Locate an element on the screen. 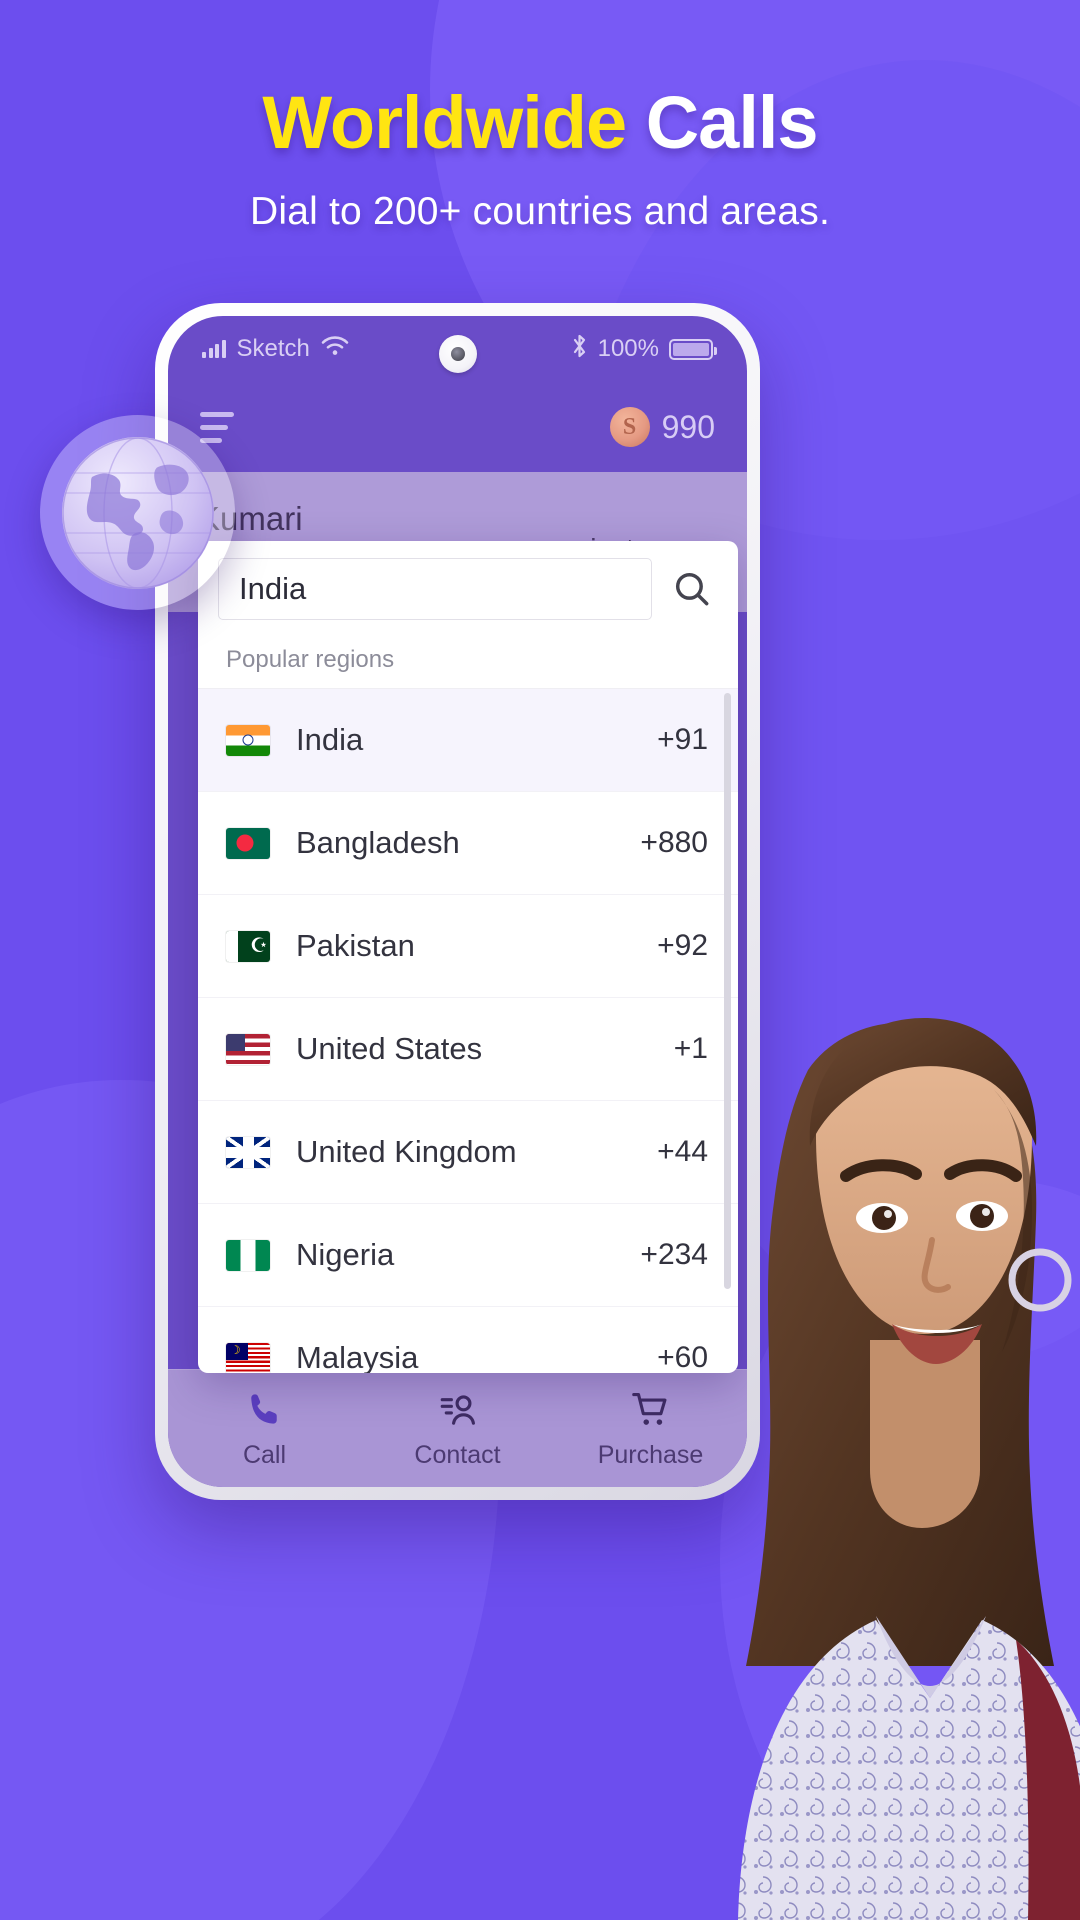 This screenshot has height=1920, width=1080. nav-label-contact: Contact is located at coordinates (457, 1454).